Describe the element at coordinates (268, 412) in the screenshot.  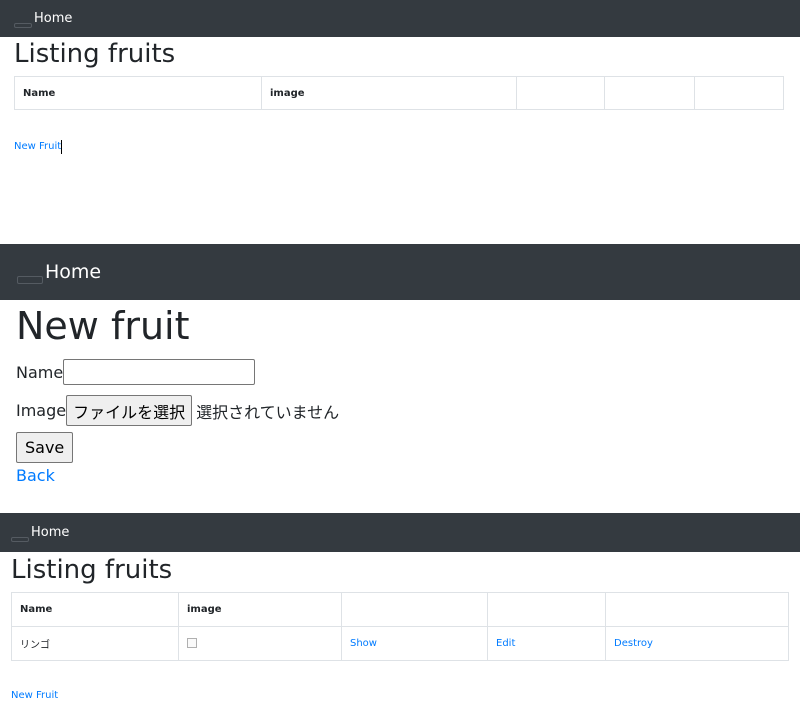
I see `file-status-text: 選択されていません` at that location.